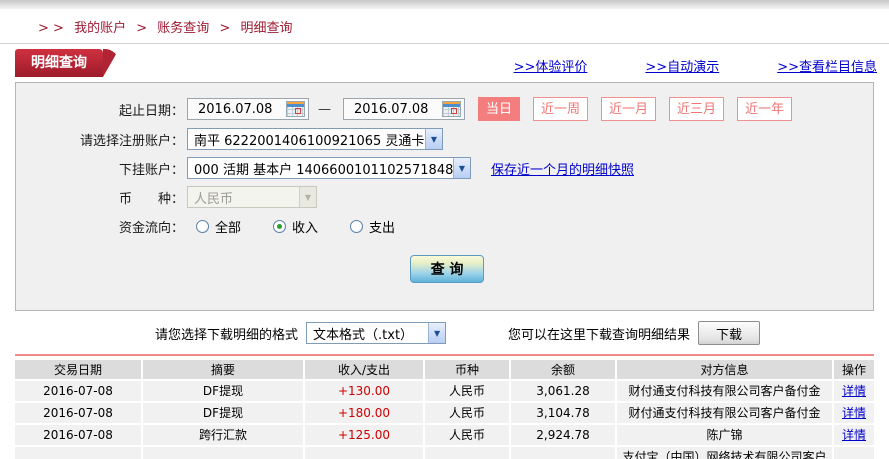 Image resolution: width=889 pixels, height=459 pixels. I want to click on cell-amount: +130.00, so click(364, 391).